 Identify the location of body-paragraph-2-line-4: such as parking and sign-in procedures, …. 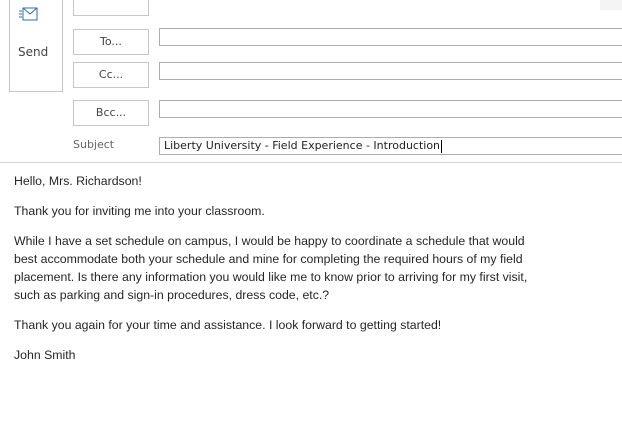
(172, 295).